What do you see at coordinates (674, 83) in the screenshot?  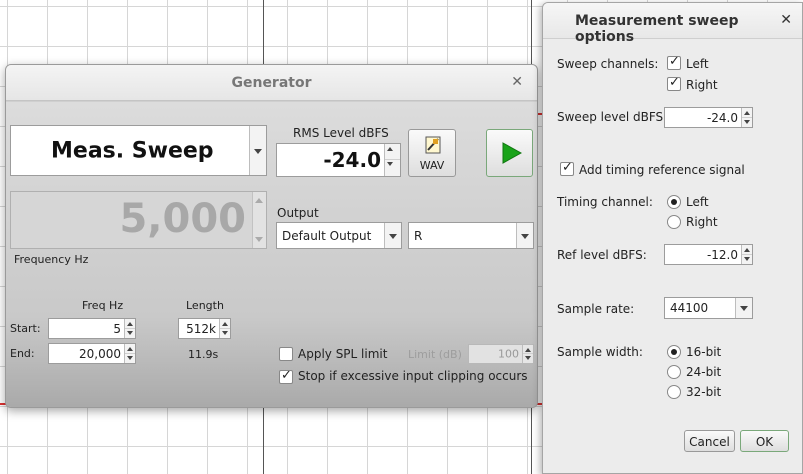 I see `sweep-right-checkbox` at bounding box center [674, 83].